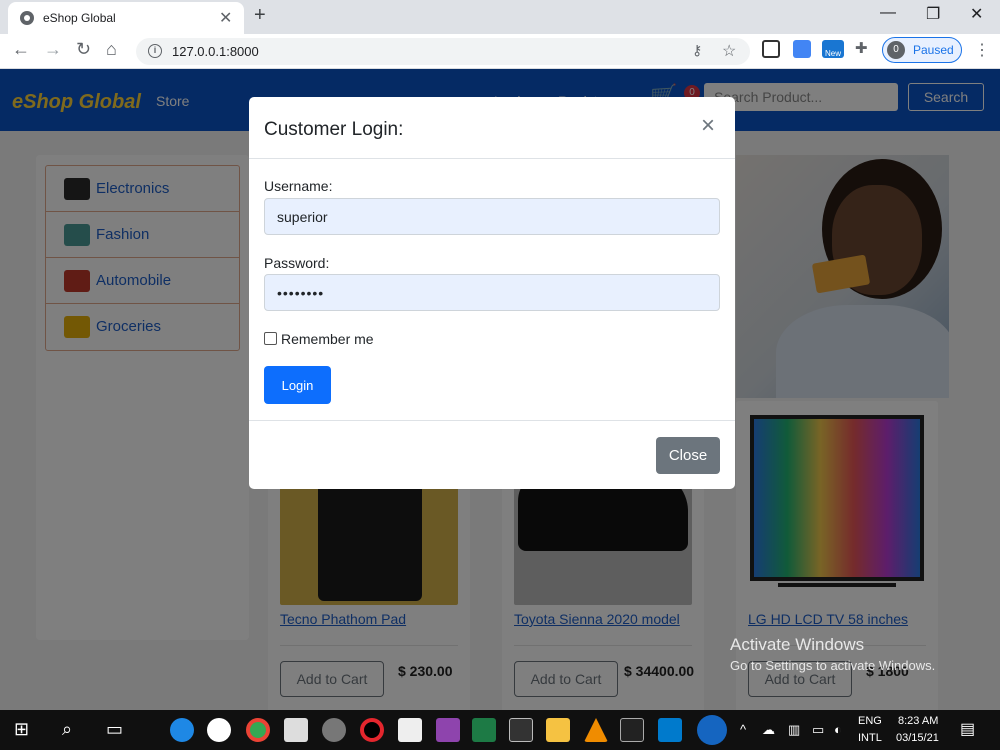 This screenshot has width=1000, height=750. Describe the element at coordinates (708, 126) in the screenshot. I see `close-icon: ×` at that location.